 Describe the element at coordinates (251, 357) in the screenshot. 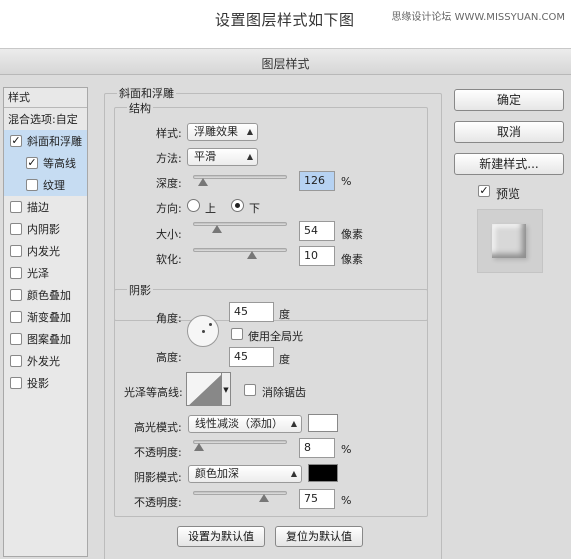

I see `altitude-input: 45` at that location.